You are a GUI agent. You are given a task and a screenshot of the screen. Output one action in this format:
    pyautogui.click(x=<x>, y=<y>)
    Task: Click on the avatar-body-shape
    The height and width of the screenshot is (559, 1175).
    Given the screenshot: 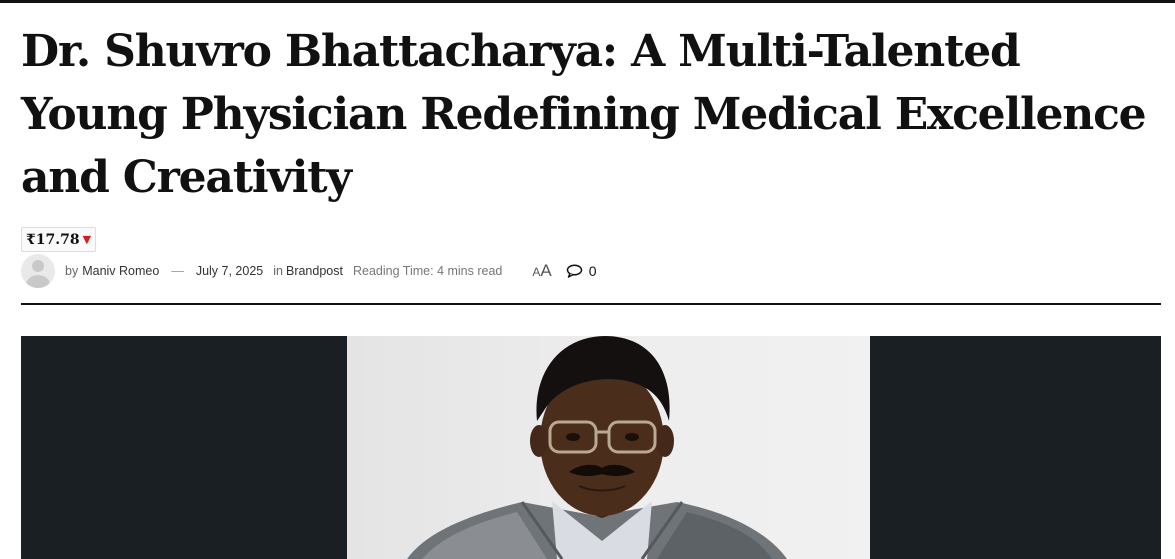 What is the action you would take?
    pyautogui.click(x=38, y=281)
    